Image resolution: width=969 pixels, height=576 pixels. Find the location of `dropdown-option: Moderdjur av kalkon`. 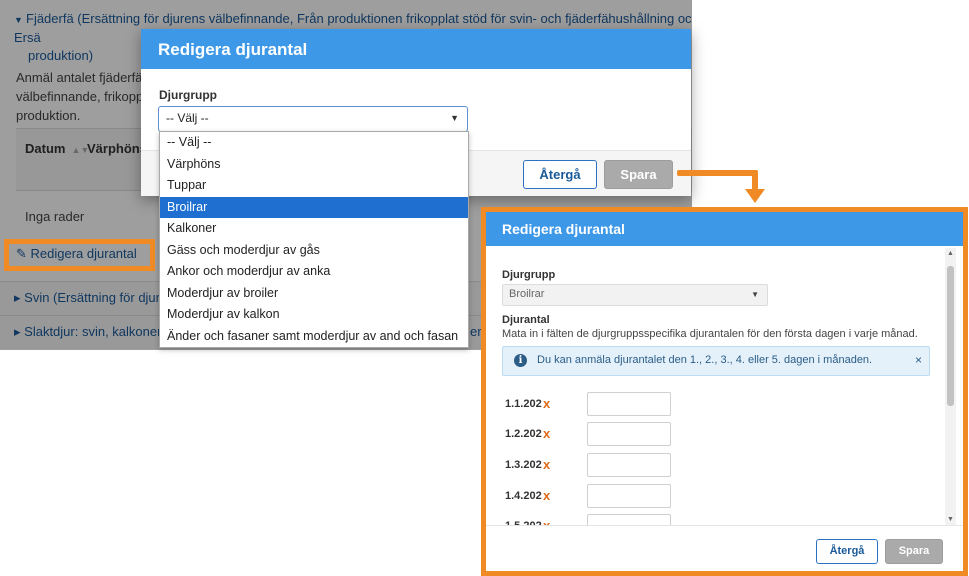

dropdown-option: Moderdjur av kalkon is located at coordinates (314, 315).